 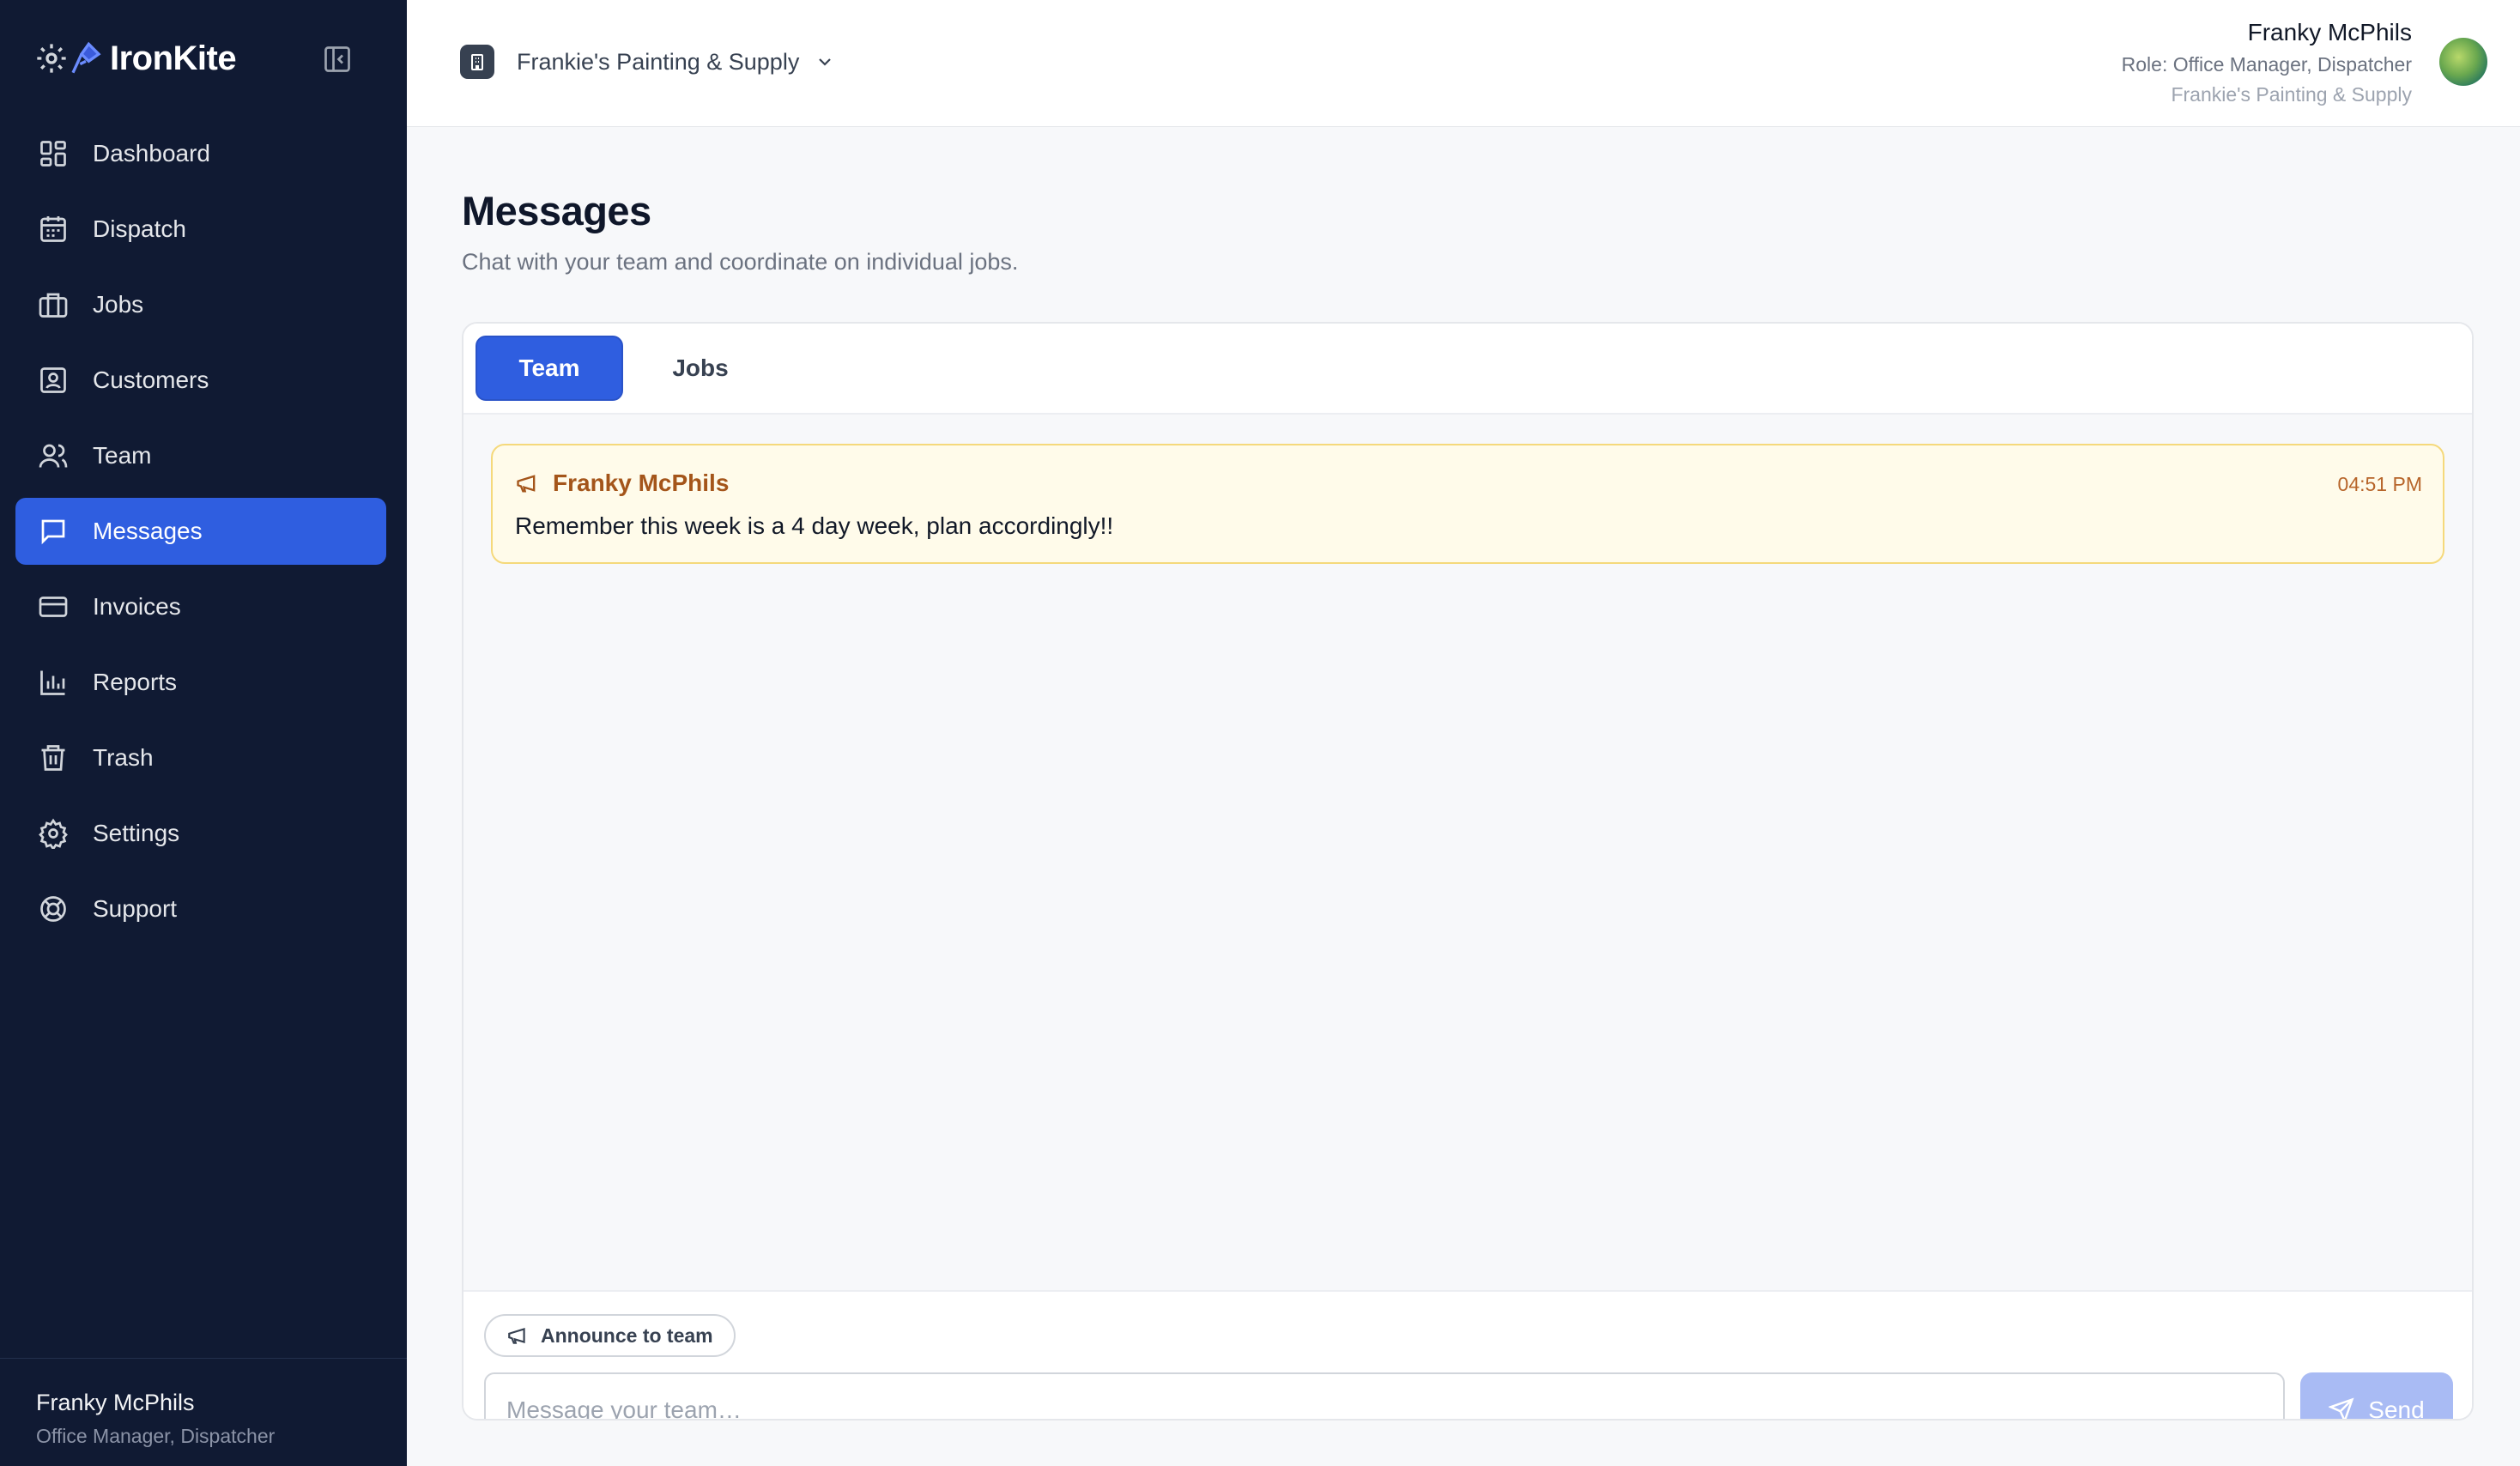 What do you see at coordinates (53, 682) in the screenshot?
I see `bar-chart-icon` at bounding box center [53, 682].